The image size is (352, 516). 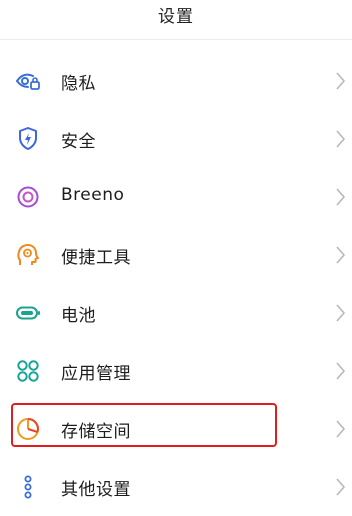 I want to click on privacy-eye-lock-icon, so click(x=28, y=81).